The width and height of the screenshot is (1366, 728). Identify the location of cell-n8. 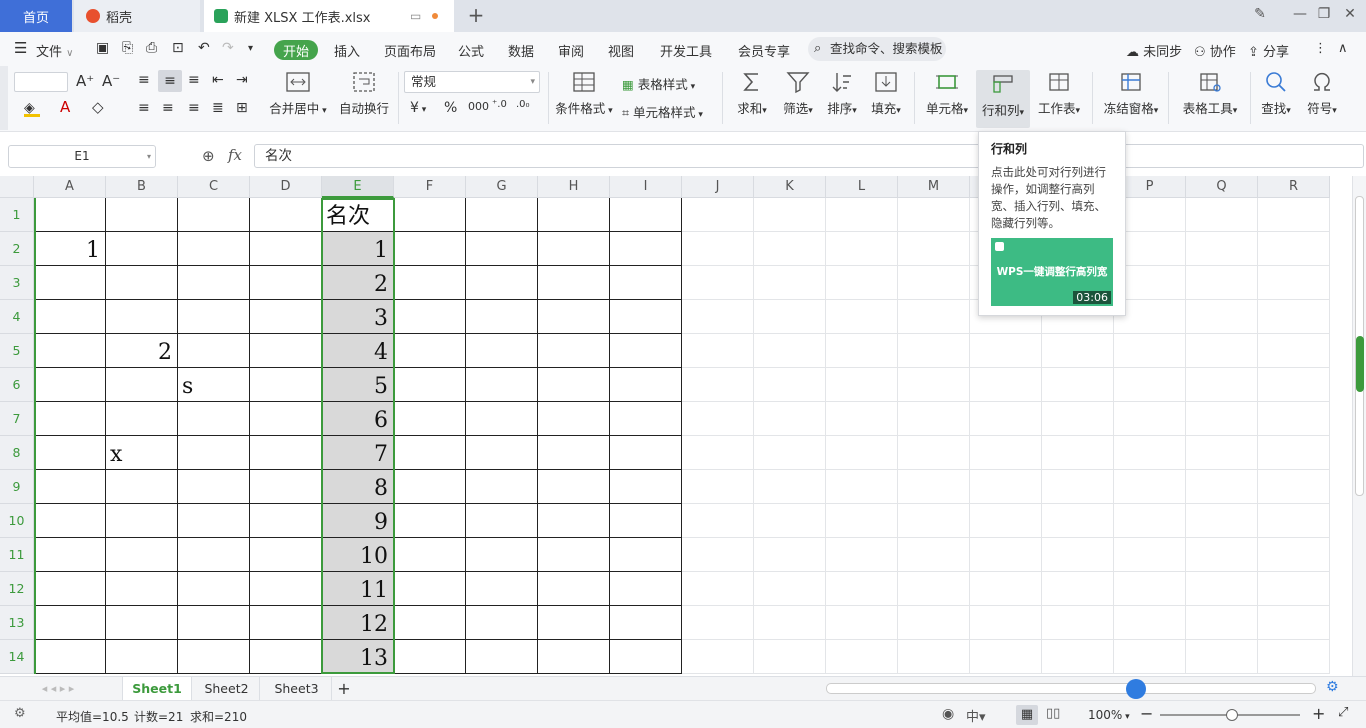
(1006, 453).